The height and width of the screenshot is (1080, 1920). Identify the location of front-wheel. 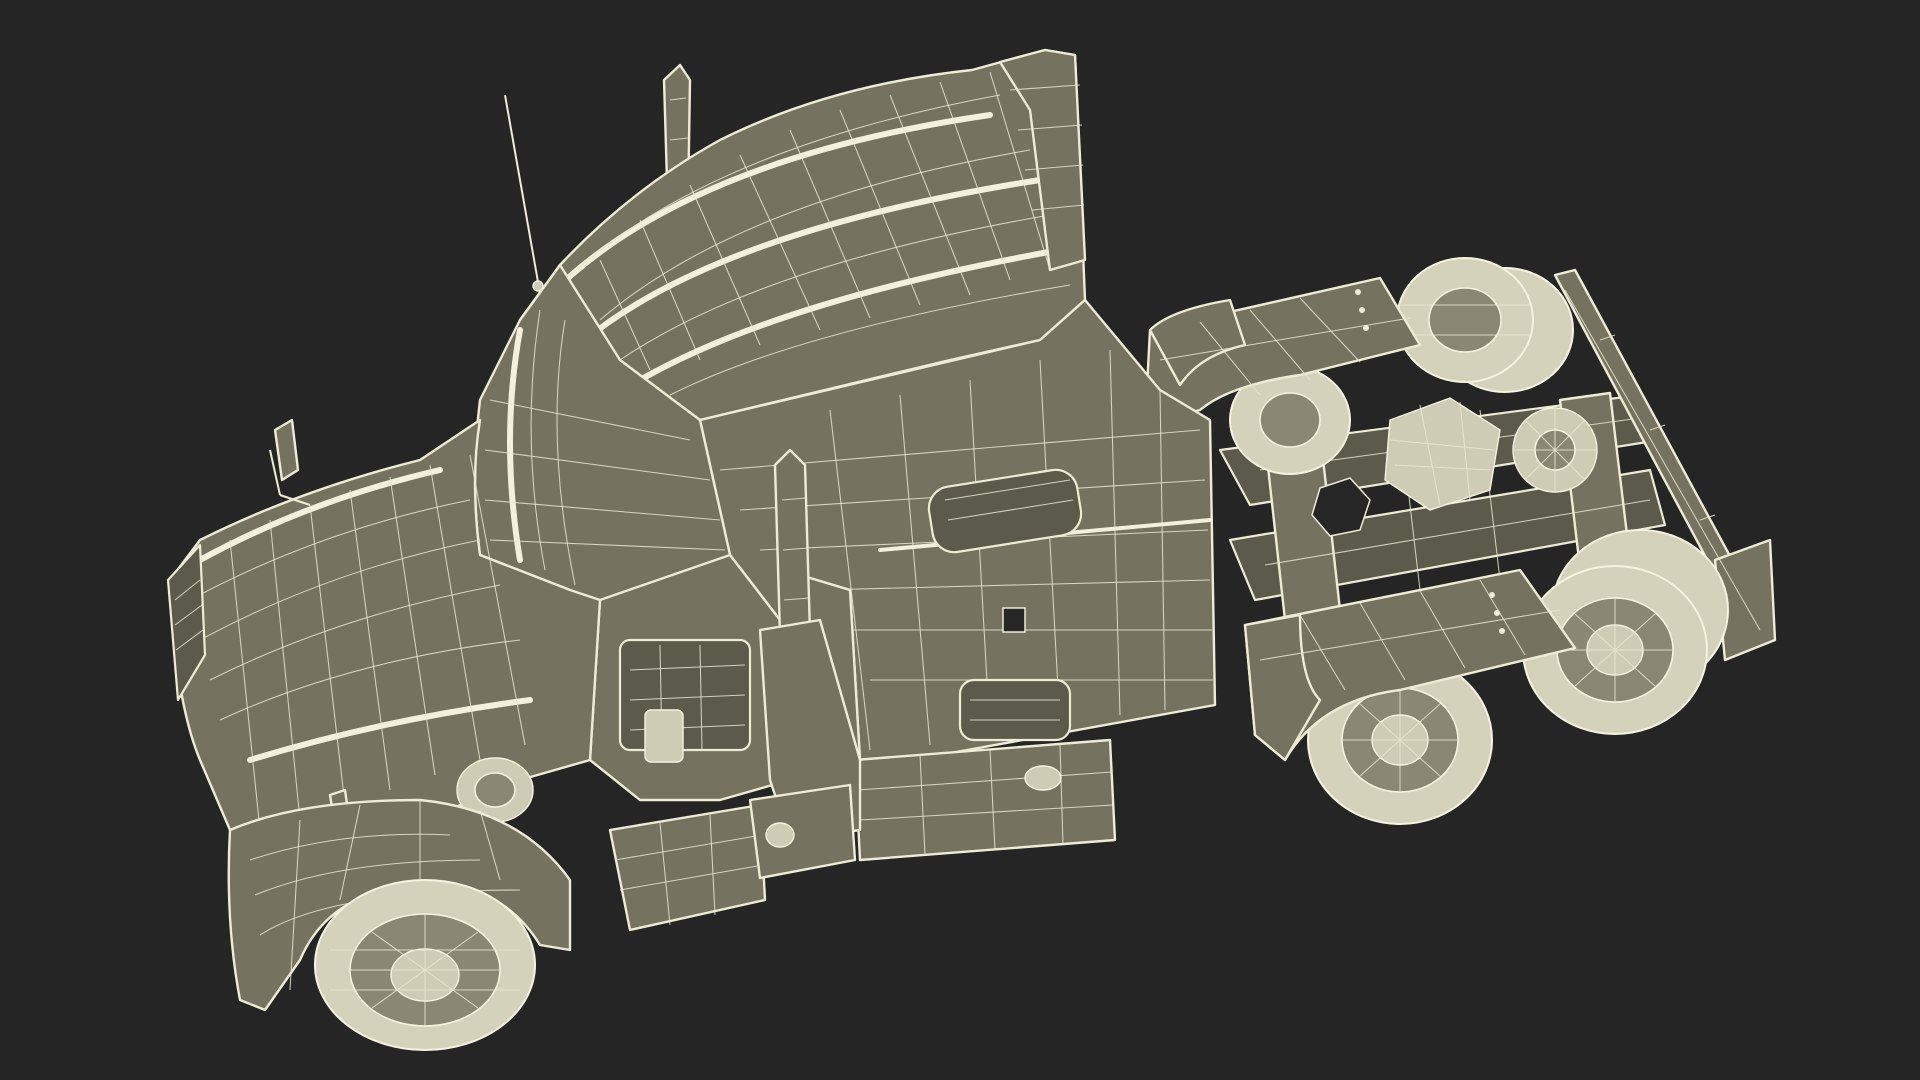
(425, 965).